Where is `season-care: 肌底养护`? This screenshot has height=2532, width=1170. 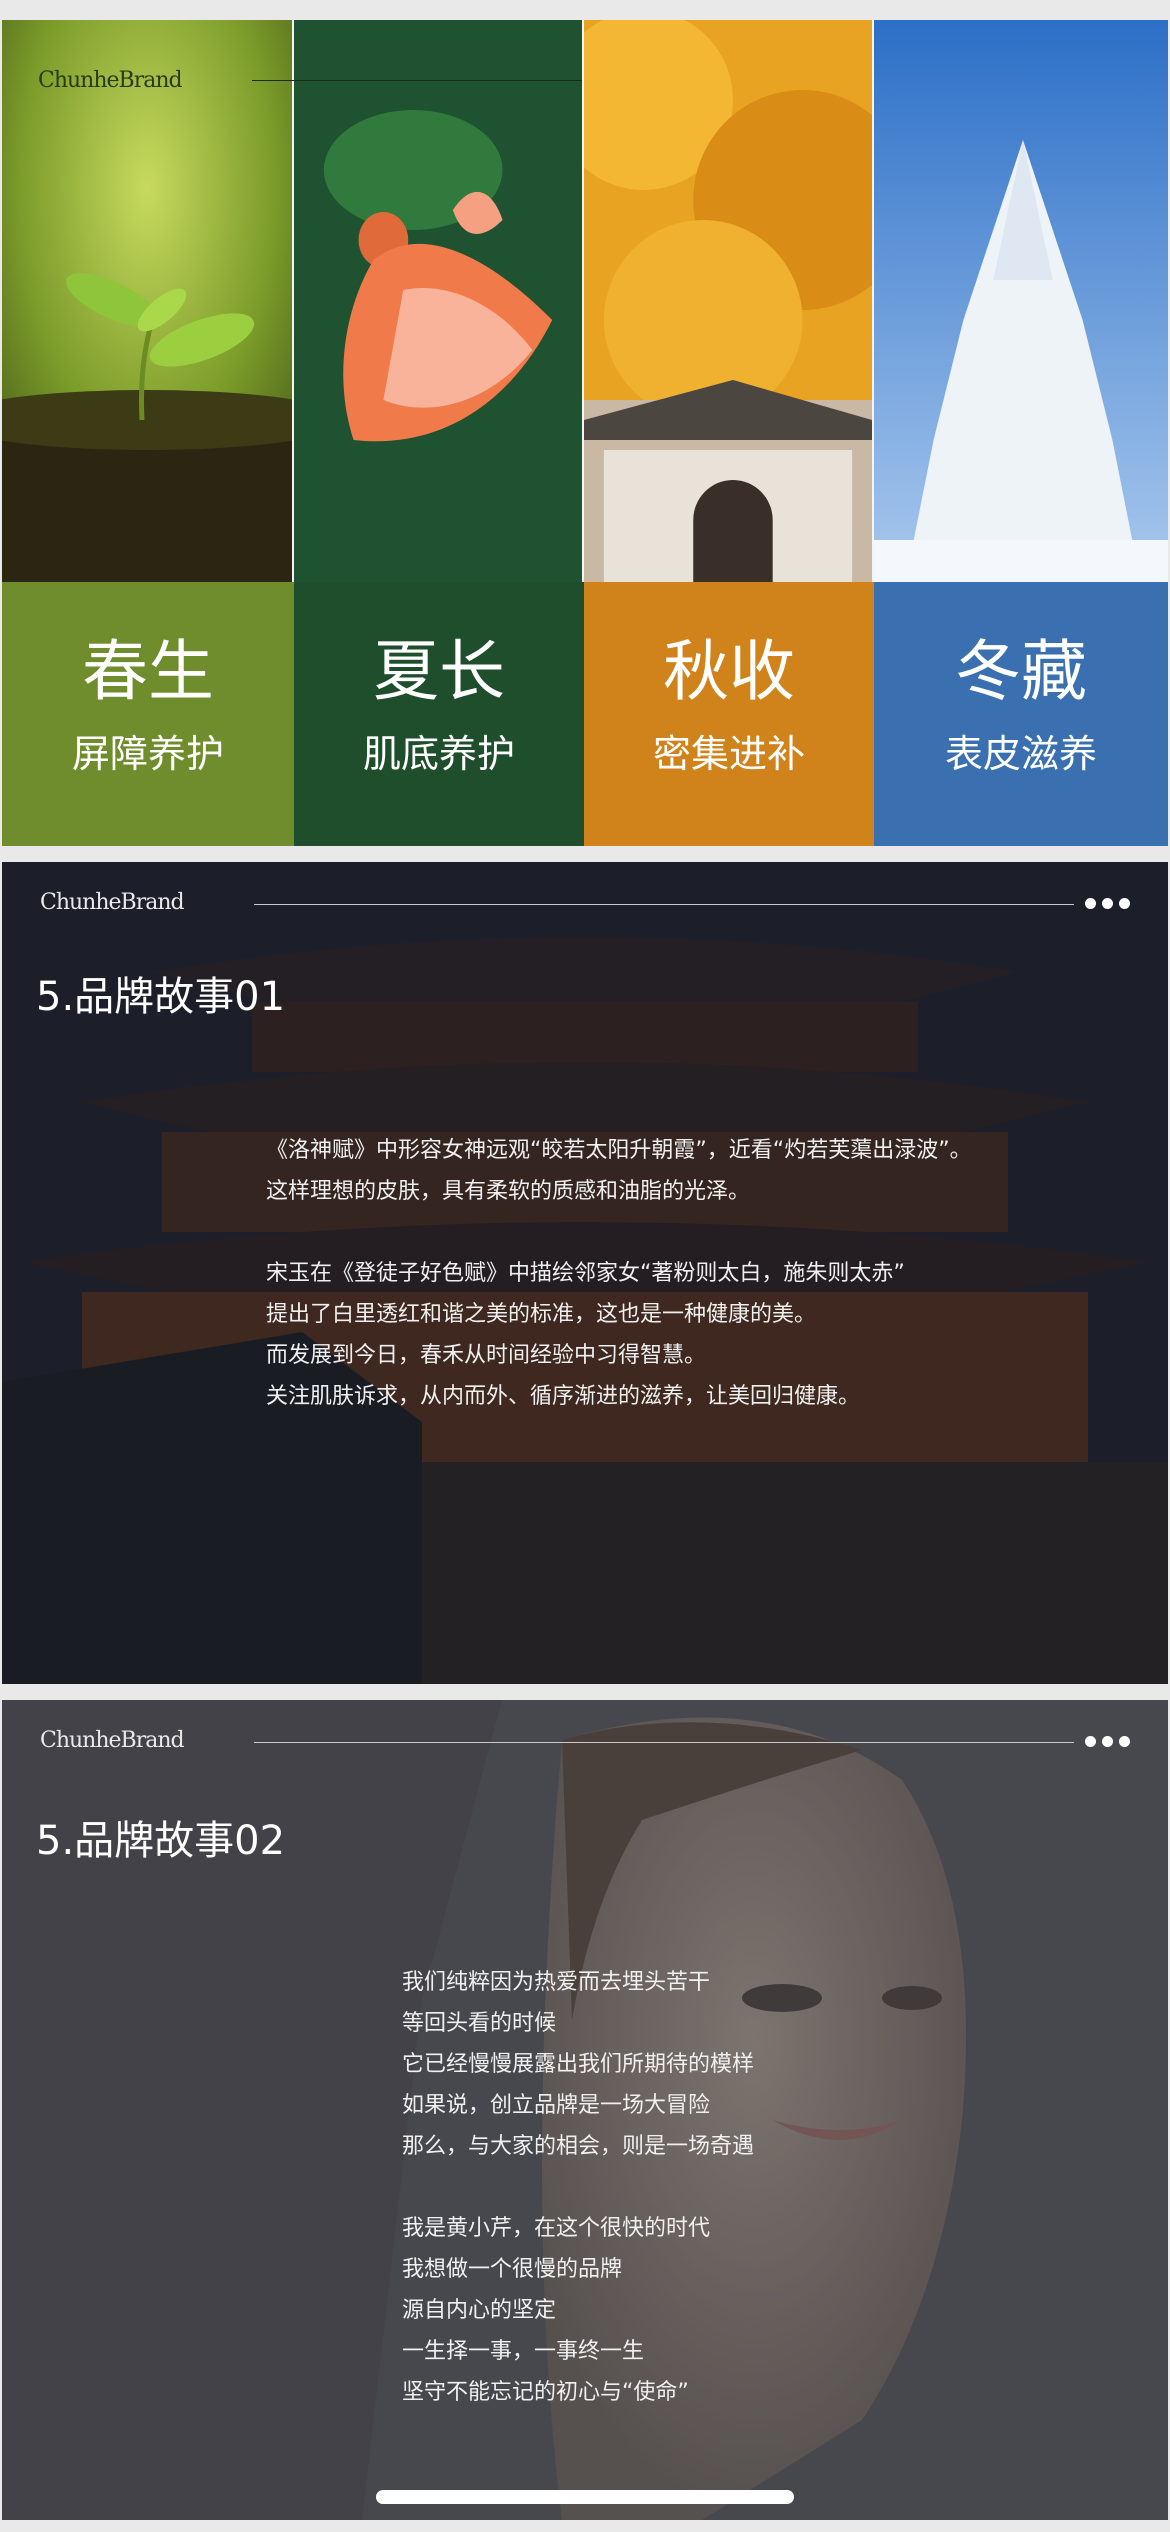
season-care: 肌底养护 is located at coordinates (438, 754).